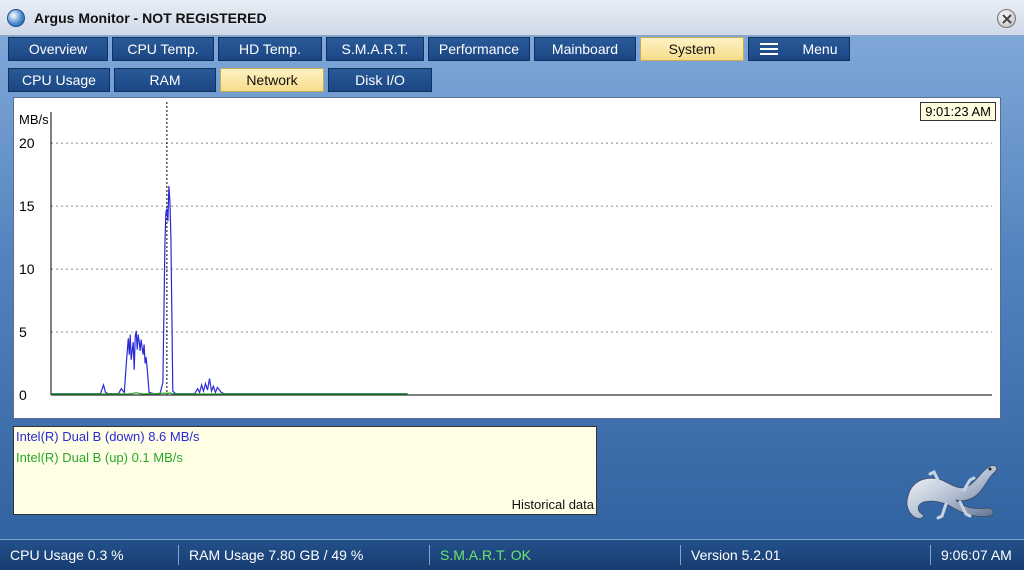 Image resolution: width=1024 pixels, height=570 pixels. Describe the element at coordinates (971, 555) in the screenshot. I see `status-clock: 9:06:07 AM` at that location.